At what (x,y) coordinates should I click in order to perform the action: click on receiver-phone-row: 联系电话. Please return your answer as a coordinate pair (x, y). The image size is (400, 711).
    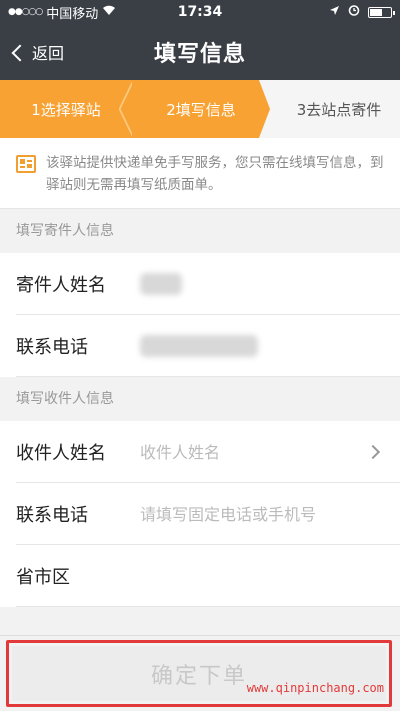
    Looking at the image, I should click on (200, 514).